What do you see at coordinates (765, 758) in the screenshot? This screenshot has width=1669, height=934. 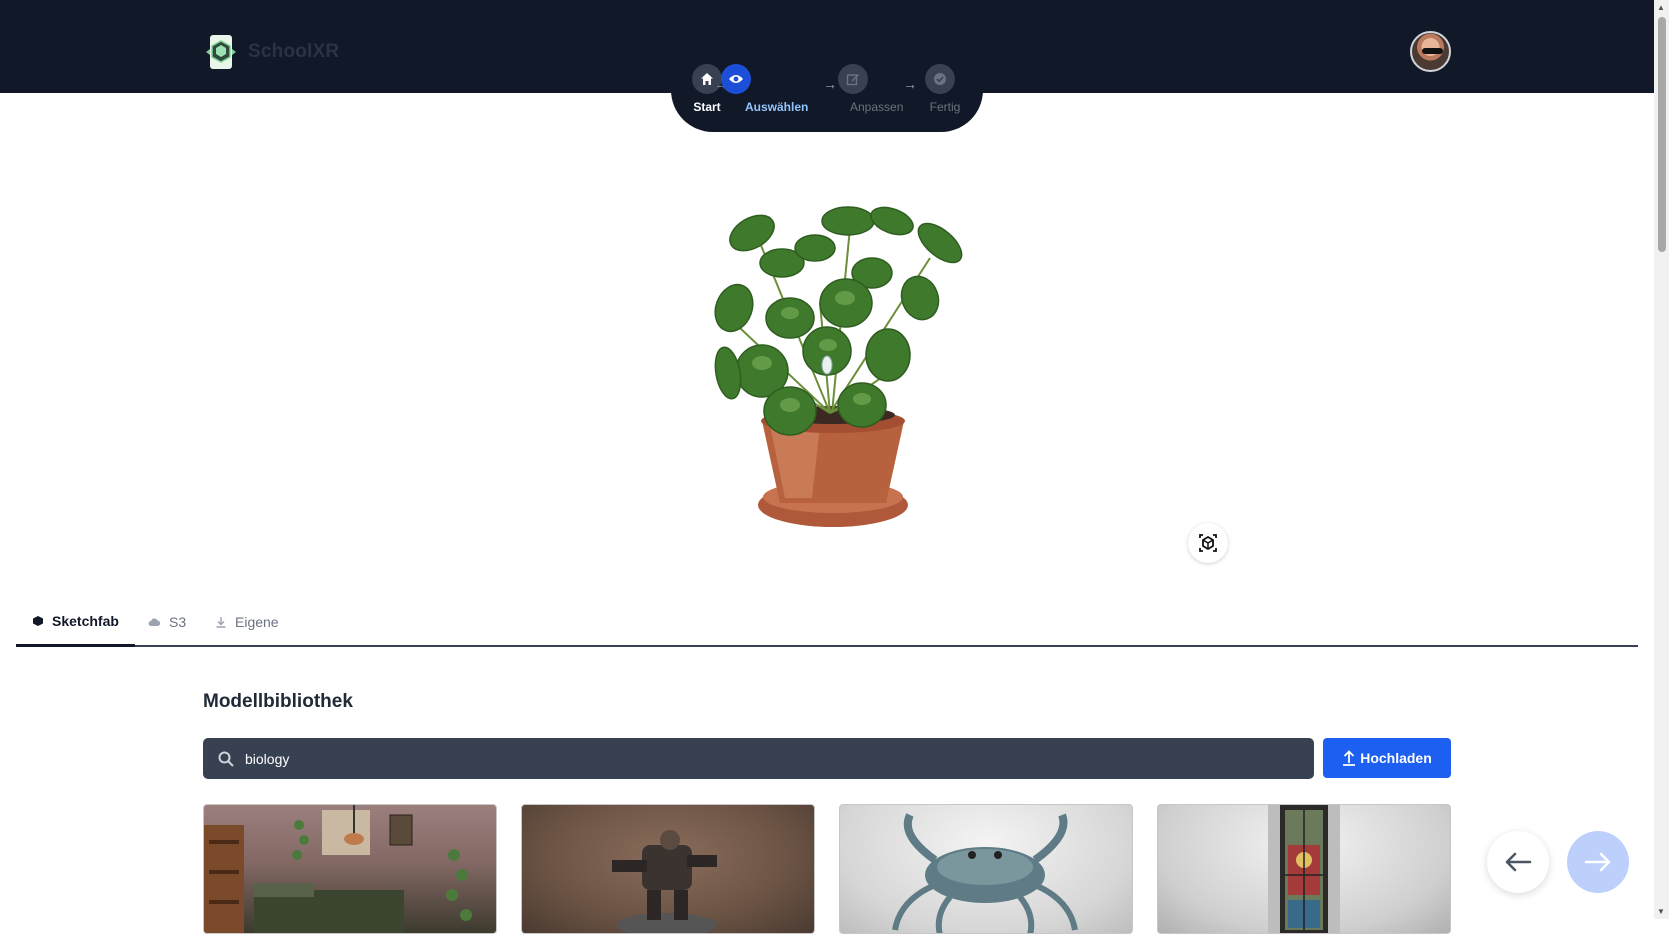 I see `search-input` at bounding box center [765, 758].